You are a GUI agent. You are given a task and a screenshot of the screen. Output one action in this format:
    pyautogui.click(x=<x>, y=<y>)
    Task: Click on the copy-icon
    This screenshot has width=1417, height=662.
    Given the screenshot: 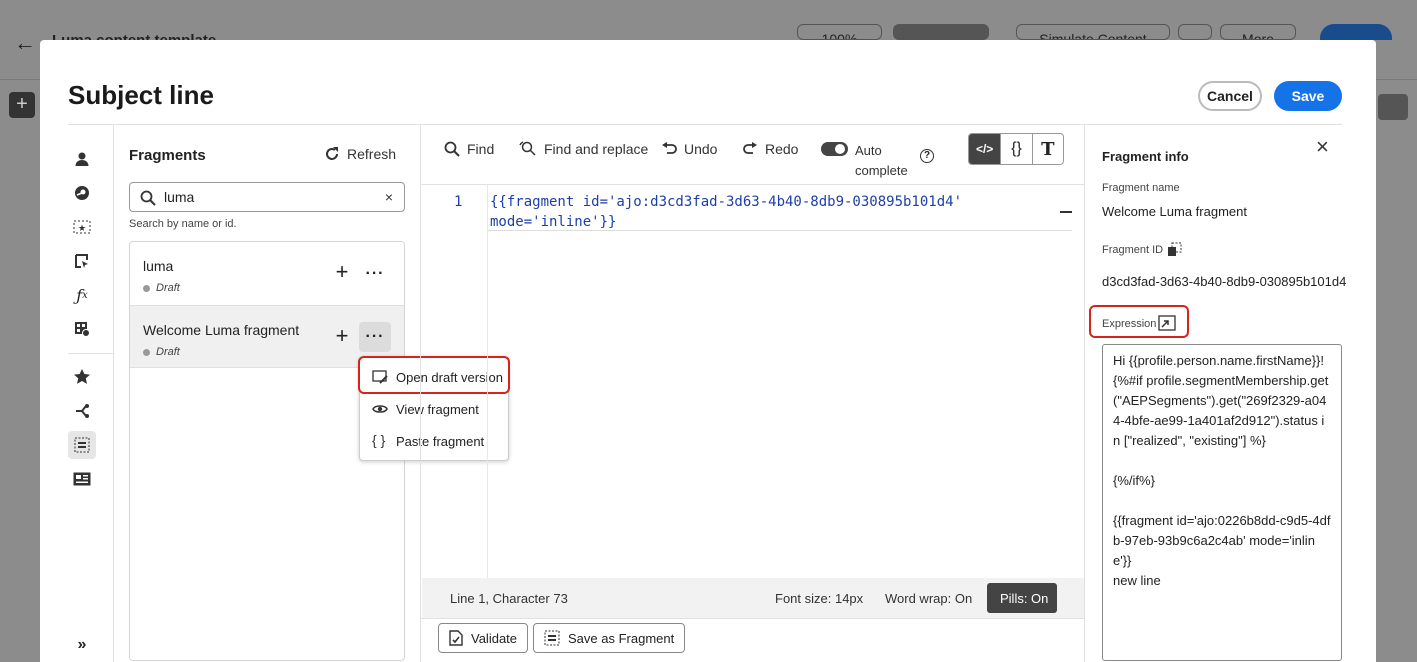 What is the action you would take?
    pyautogui.click(x=1175, y=250)
    